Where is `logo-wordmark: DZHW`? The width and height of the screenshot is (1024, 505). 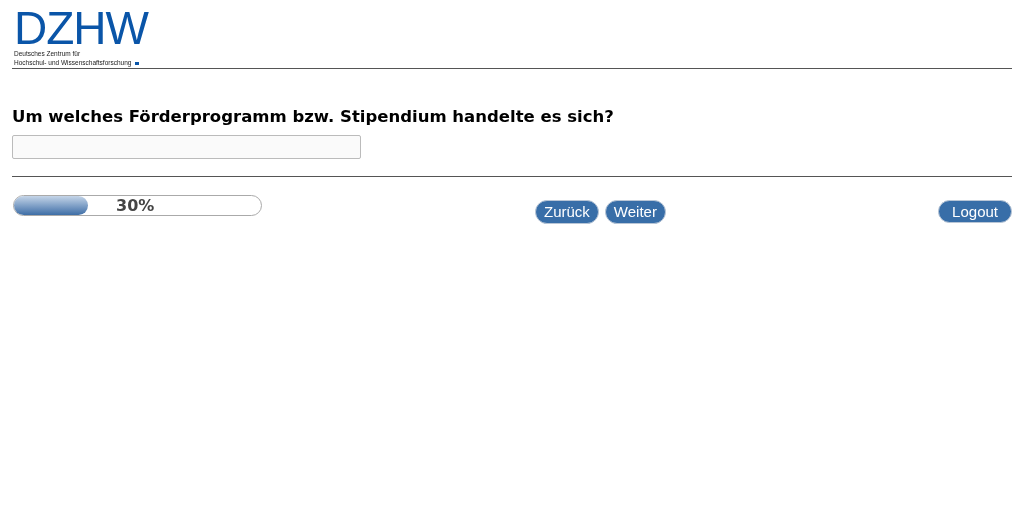
logo-wordmark: DZHW is located at coordinates (81, 28).